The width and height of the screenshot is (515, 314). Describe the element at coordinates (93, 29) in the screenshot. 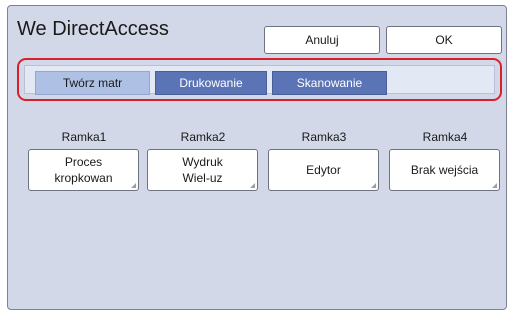

I see `page-title: We DirectAccess` at that location.